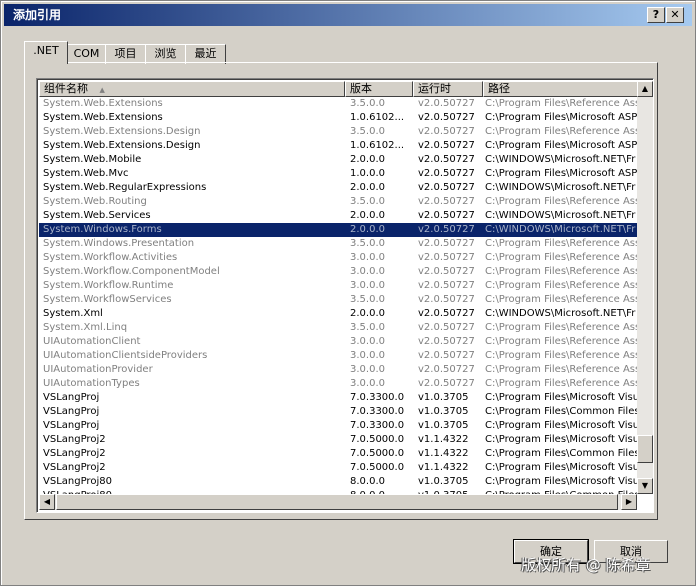  I want to click on scroll-up-icon: ▲, so click(645, 89).